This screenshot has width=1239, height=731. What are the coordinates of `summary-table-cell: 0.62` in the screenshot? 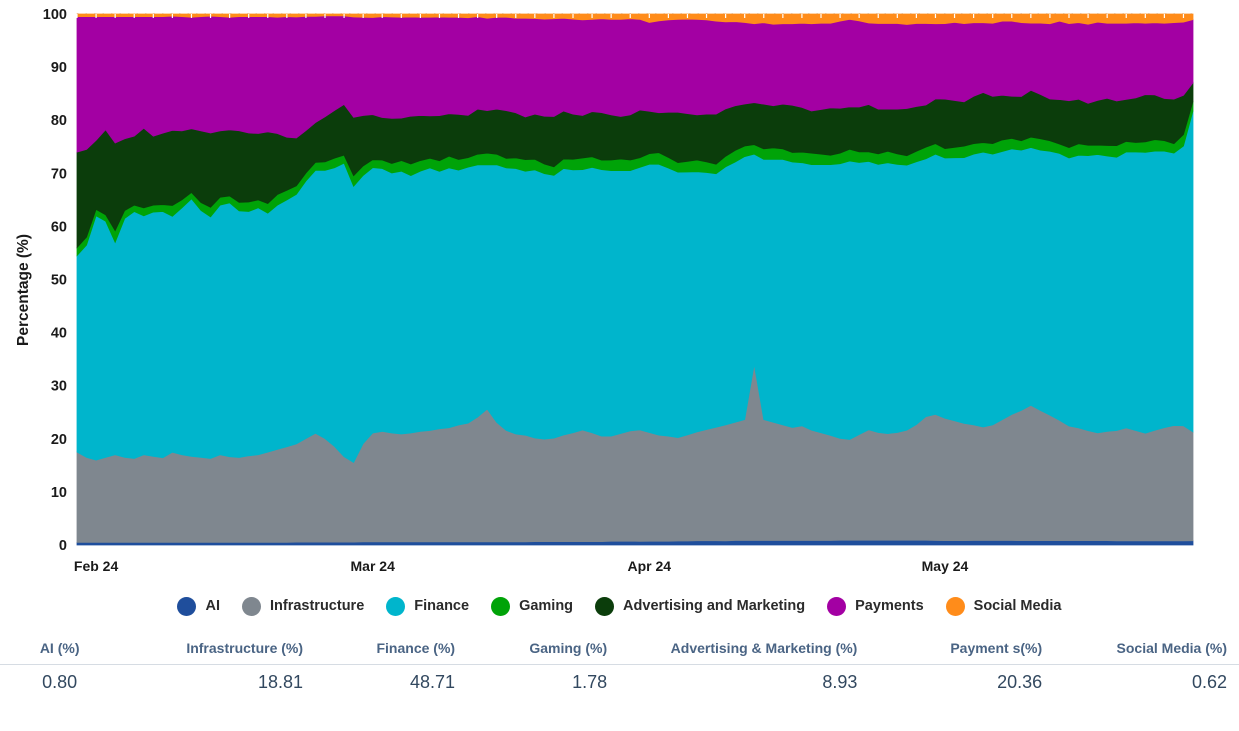 It's located at (1209, 682).